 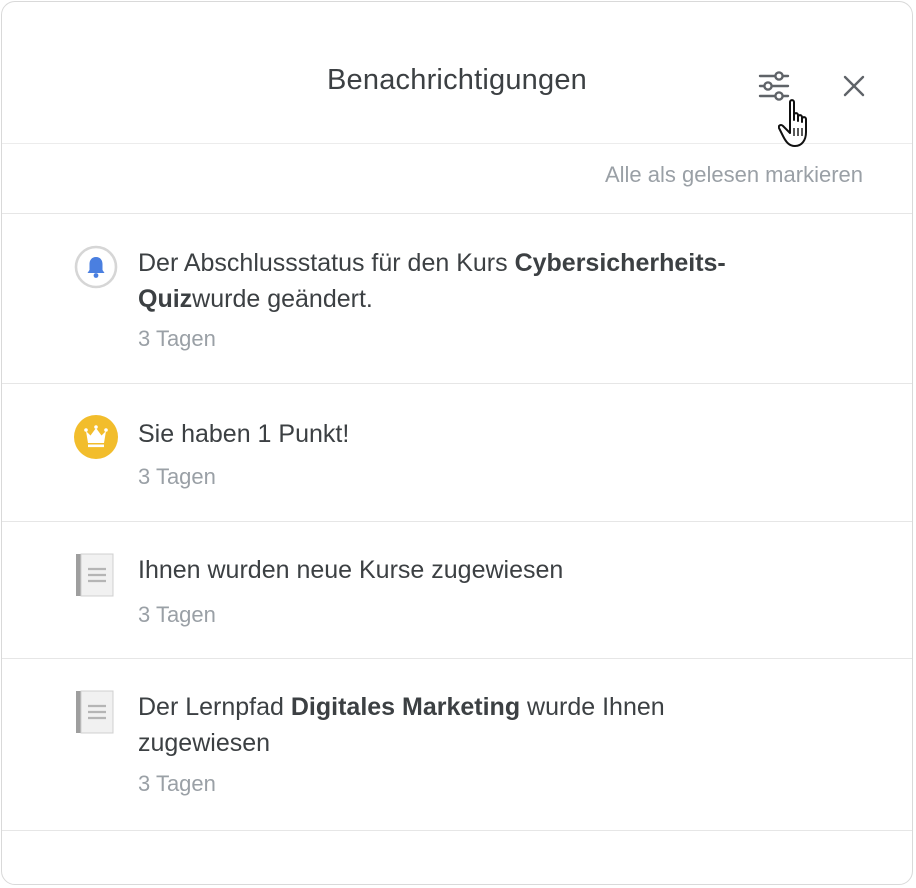 What do you see at coordinates (405, 707) in the screenshot?
I see `learning-path-name: Digitales Marketing` at bounding box center [405, 707].